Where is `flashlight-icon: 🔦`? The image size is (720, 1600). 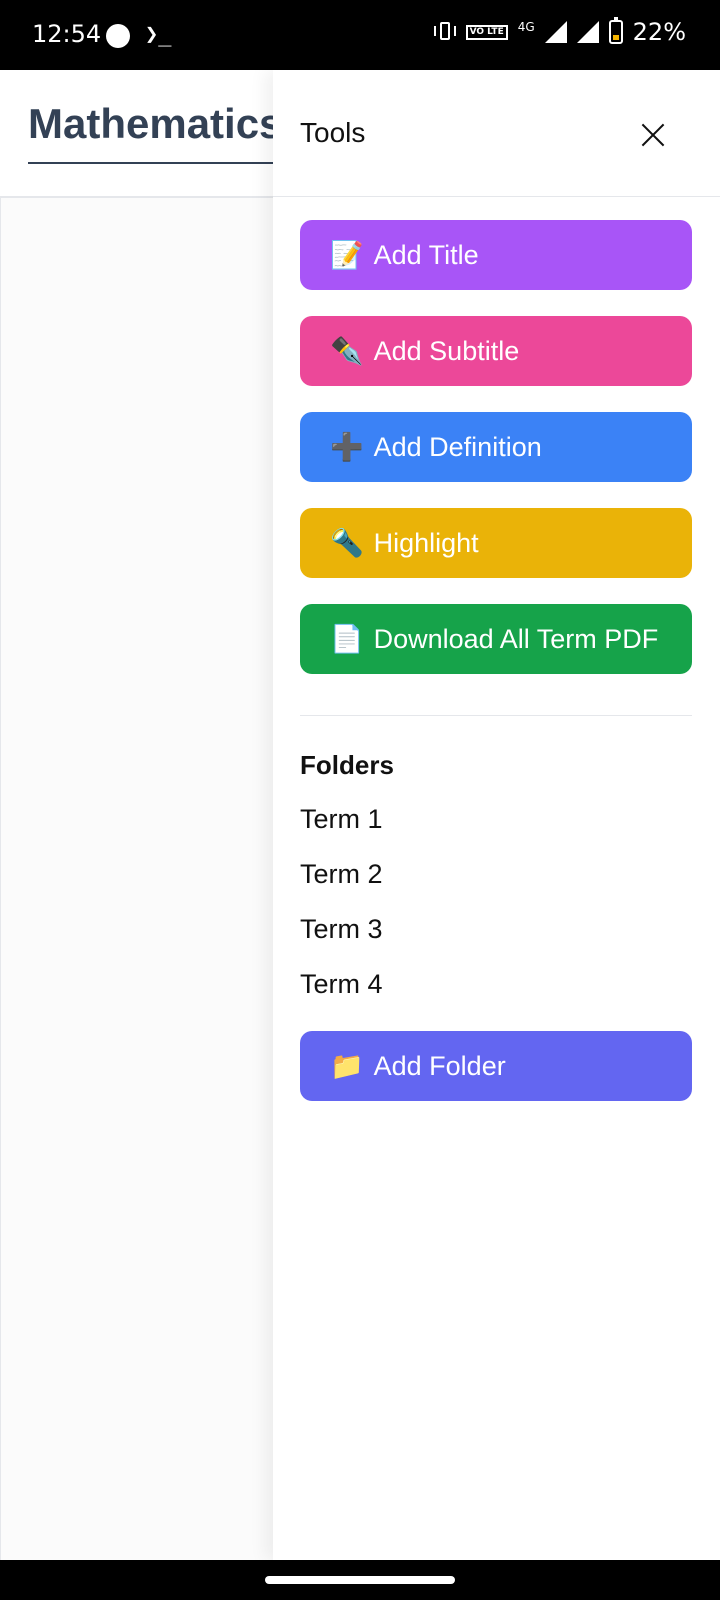 flashlight-icon: 🔦 is located at coordinates (347, 543).